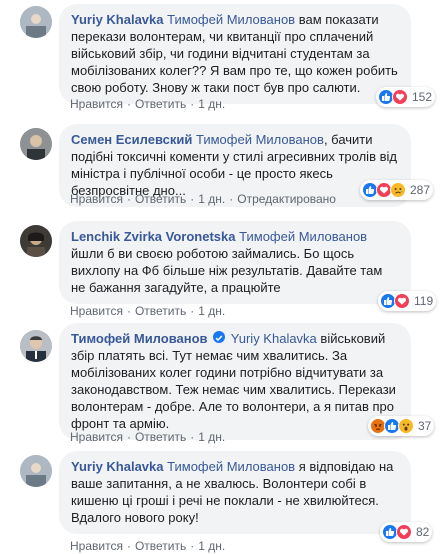  I want to click on reaction-count: 152, so click(422, 97).